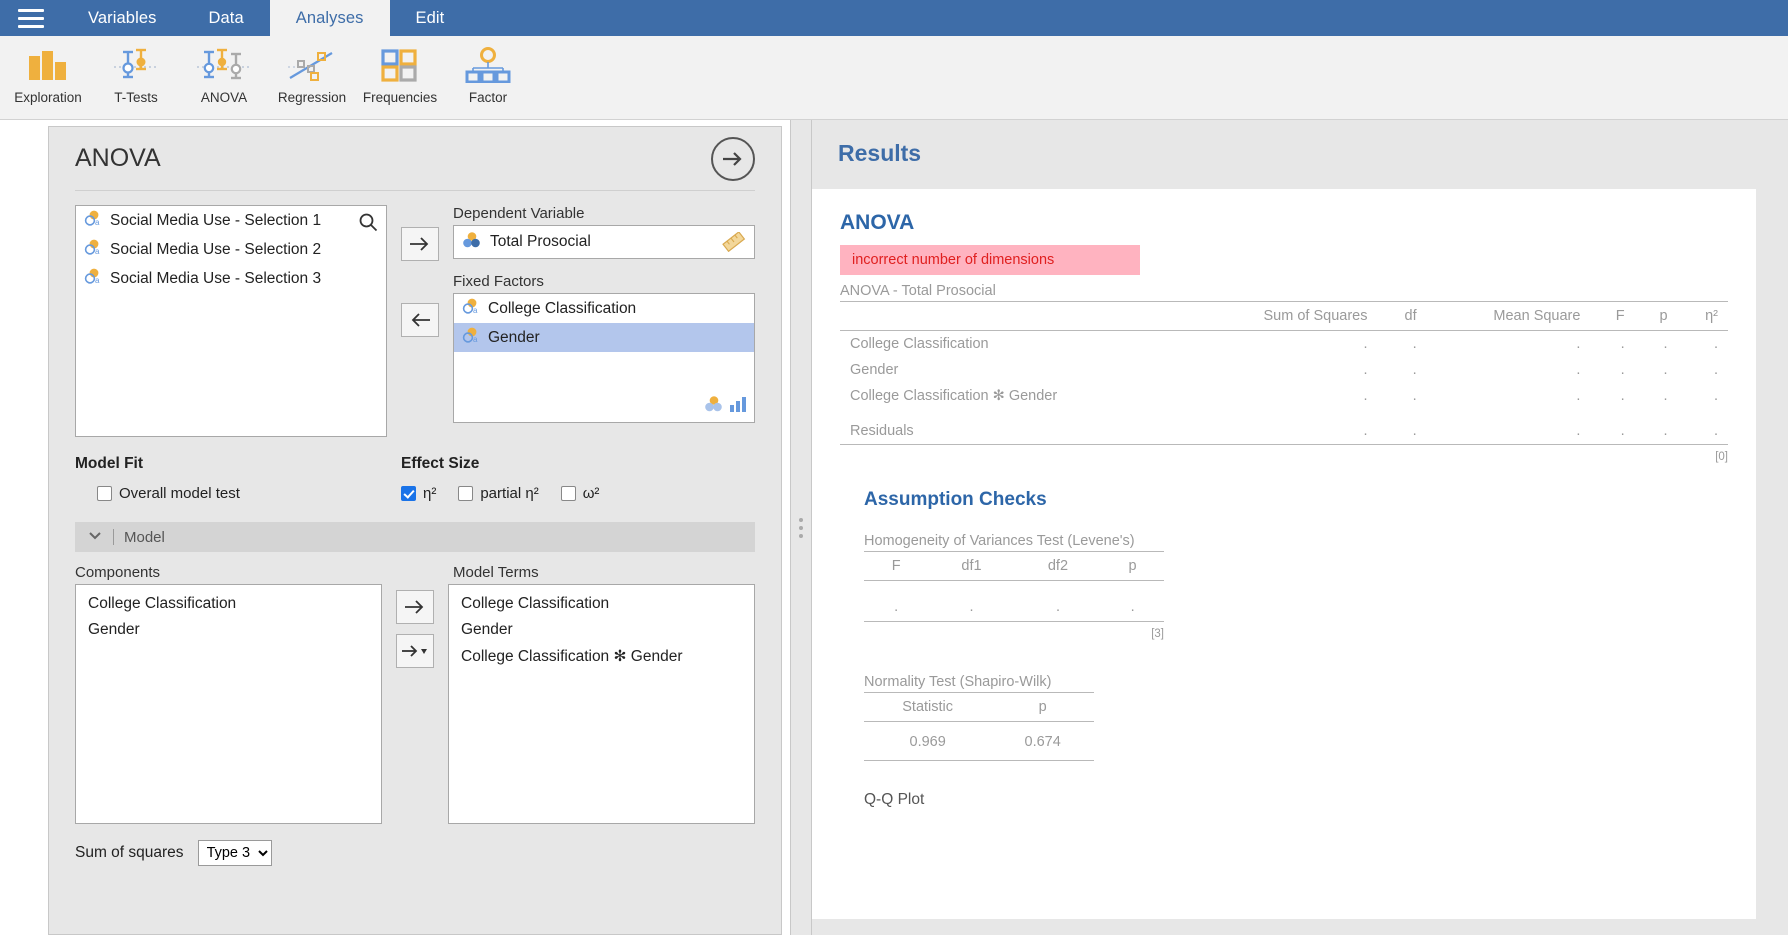 The height and width of the screenshot is (935, 1788). Describe the element at coordinates (734, 244) in the screenshot. I see `ruler-icon` at that location.